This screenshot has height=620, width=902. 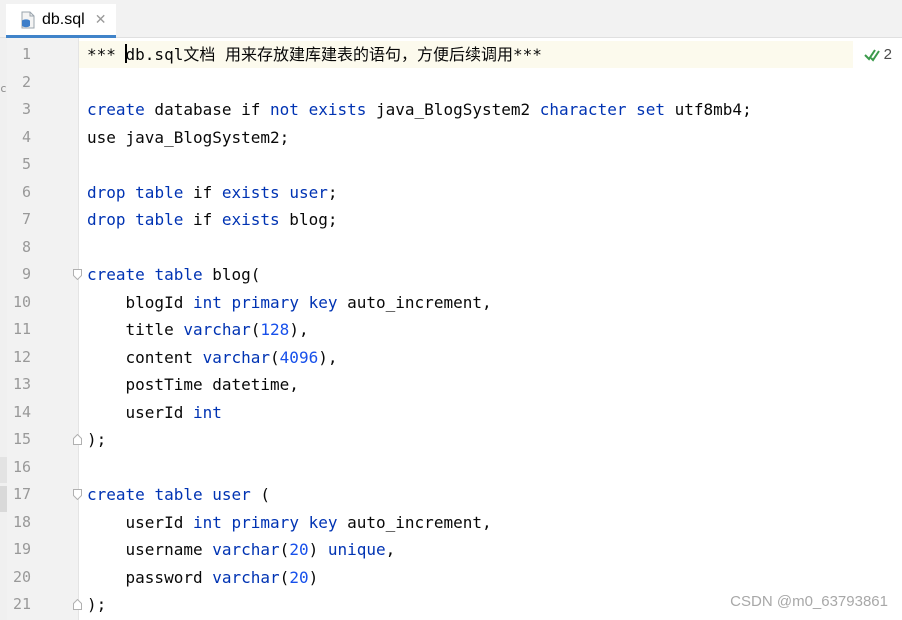 What do you see at coordinates (26, 54) in the screenshot?
I see `line-number: 1` at bounding box center [26, 54].